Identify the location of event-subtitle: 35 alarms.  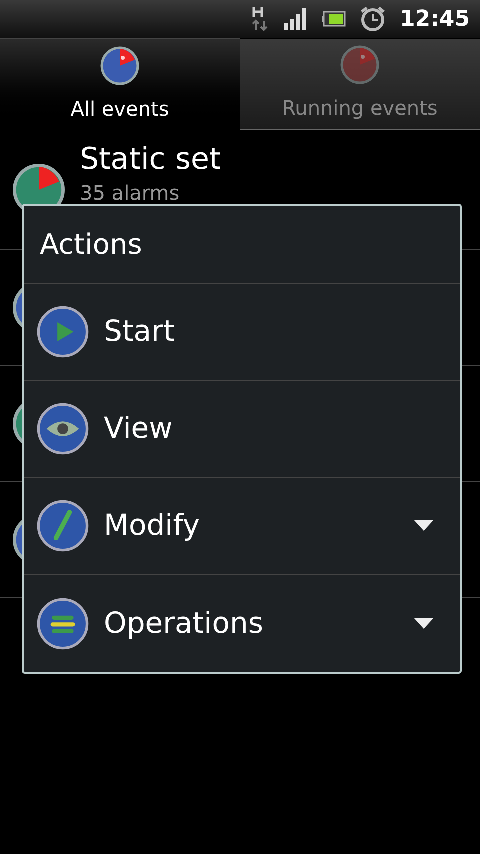
(130, 193).